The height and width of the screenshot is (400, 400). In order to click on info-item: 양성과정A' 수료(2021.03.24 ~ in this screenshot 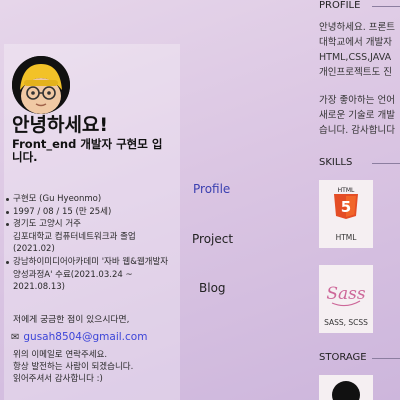, I will do `click(73, 274)`.